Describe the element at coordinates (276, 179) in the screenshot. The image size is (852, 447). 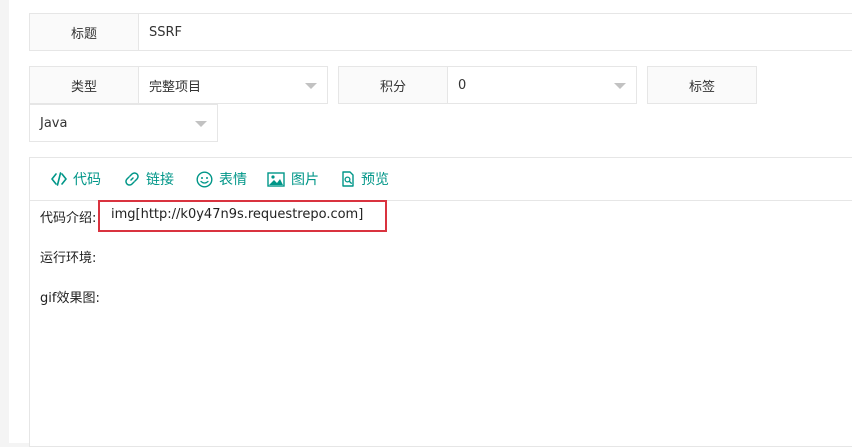
I see `image-icon` at that location.